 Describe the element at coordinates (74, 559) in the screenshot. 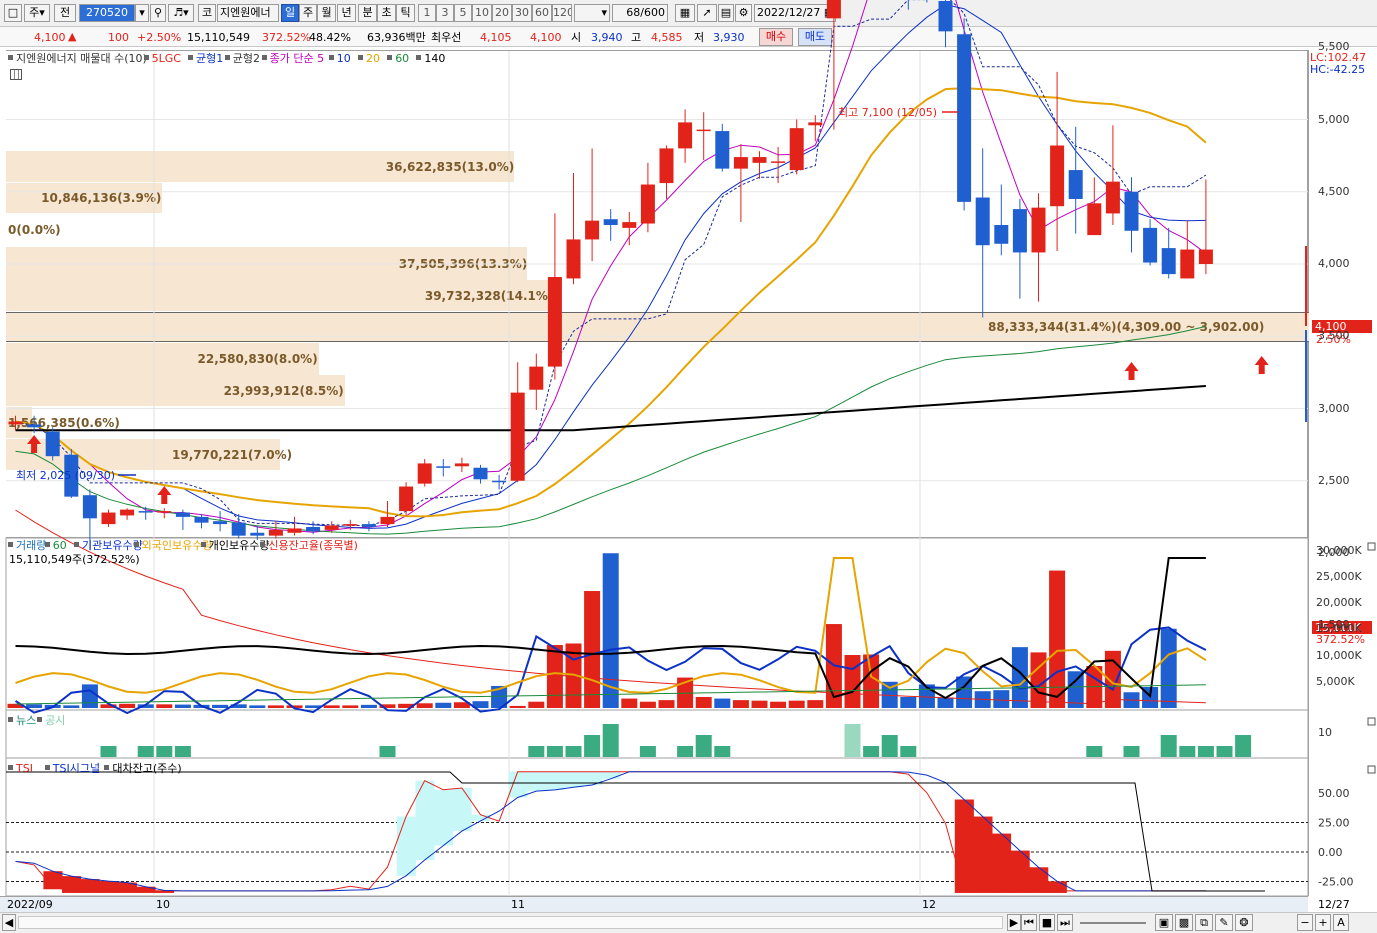

I see `volume-info: 15,110,549주(372.52%)` at that location.